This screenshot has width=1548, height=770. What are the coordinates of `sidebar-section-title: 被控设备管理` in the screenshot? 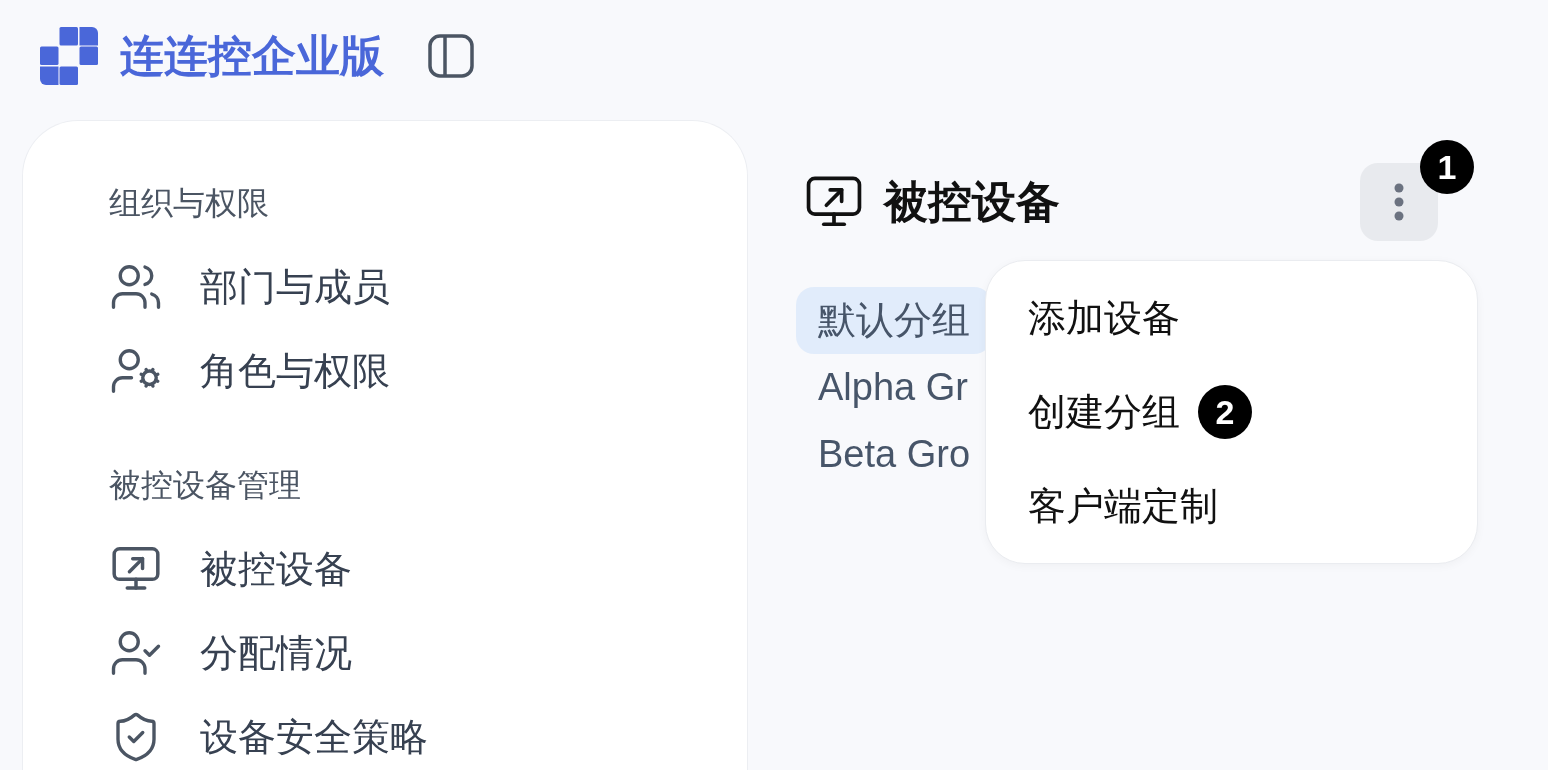 It's located at (205, 485).